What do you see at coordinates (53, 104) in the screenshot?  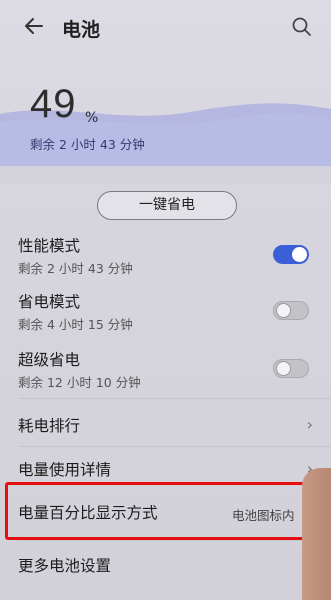 I see `battery-percent: 49` at bounding box center [53, 104].